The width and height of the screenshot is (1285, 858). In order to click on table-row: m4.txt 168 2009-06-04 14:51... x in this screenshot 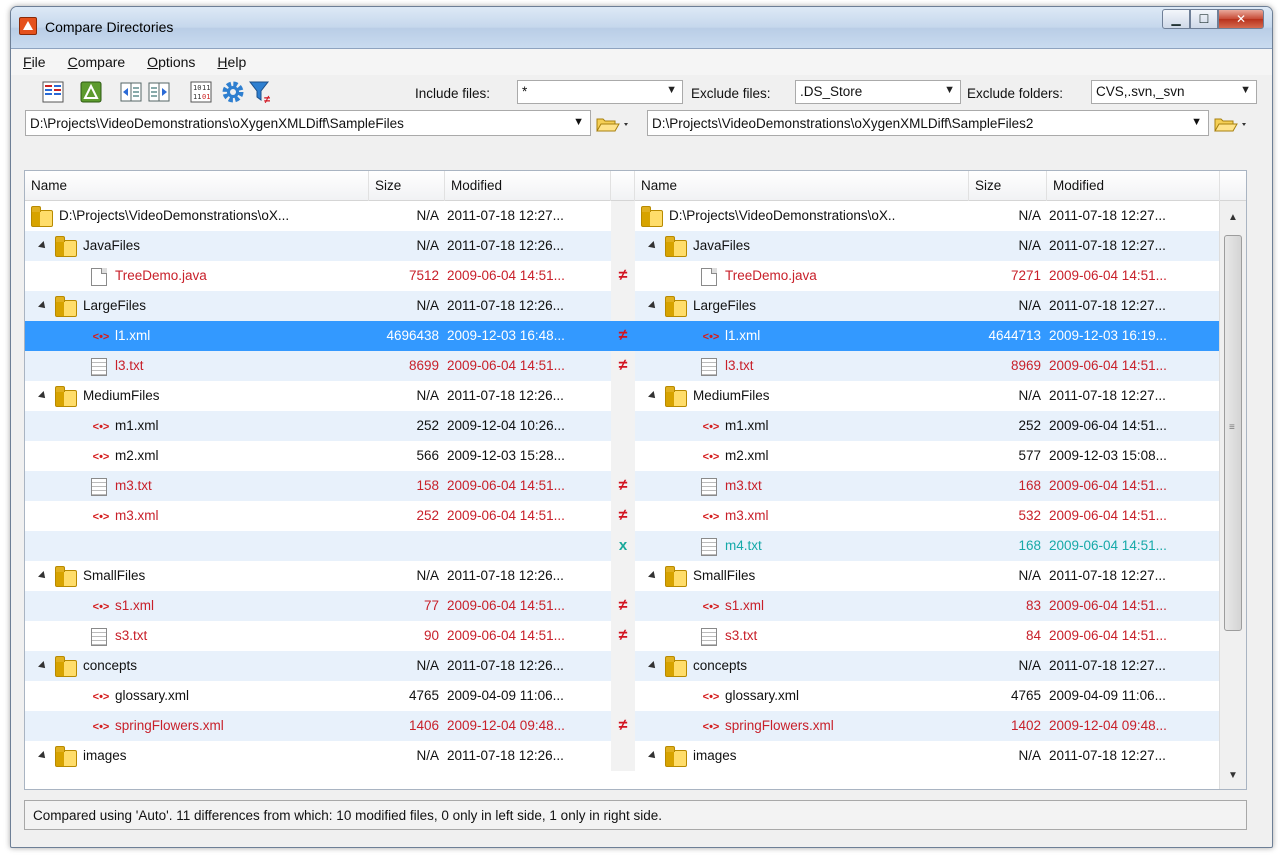, I will do `click(622, 546)`.